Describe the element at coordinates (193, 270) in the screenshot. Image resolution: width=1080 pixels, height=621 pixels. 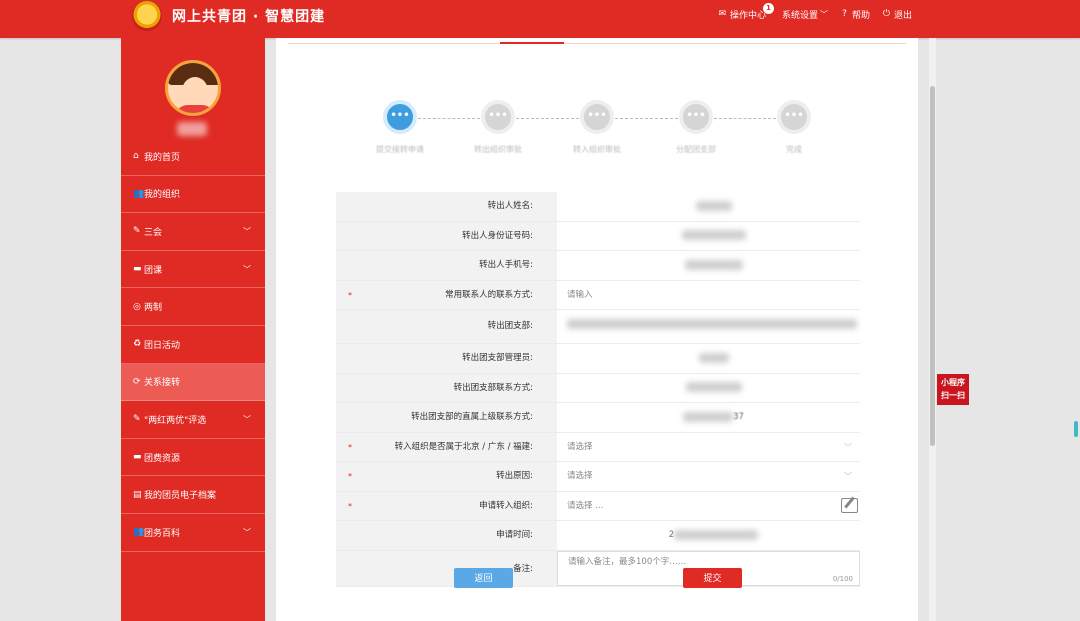
I see `sidebar-item: ▬ 团课 ﹀` at that location.